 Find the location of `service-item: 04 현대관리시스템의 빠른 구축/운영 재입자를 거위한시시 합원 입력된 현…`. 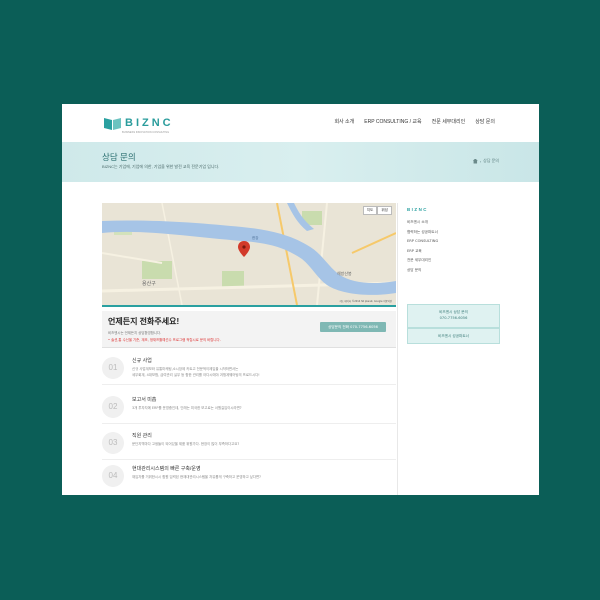

service-item: 04 현대관리시스템의 빠른 구축/운영 재입자를 거위한시시 합원 입력된 현… is located at coordinates (249, 477).